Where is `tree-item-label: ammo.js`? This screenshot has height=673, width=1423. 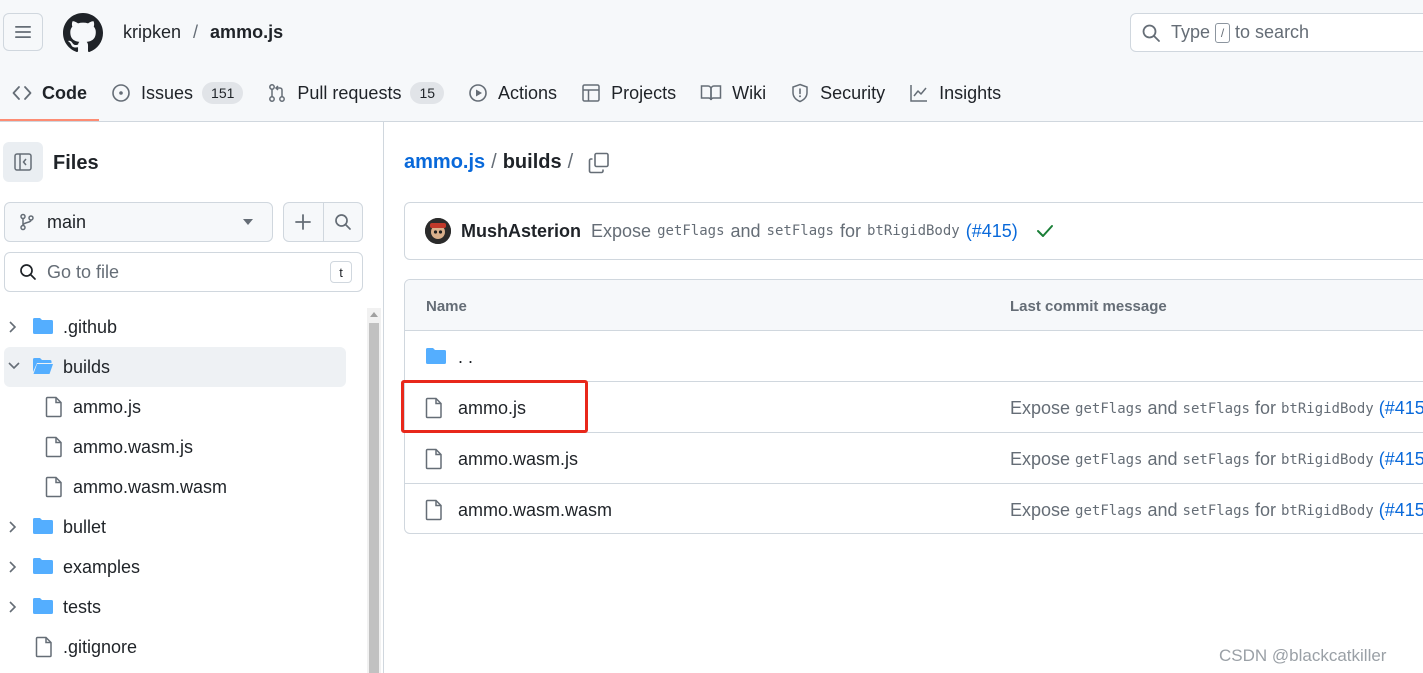
tree-item-label: ammo.js is located at coordinates (107, 407).